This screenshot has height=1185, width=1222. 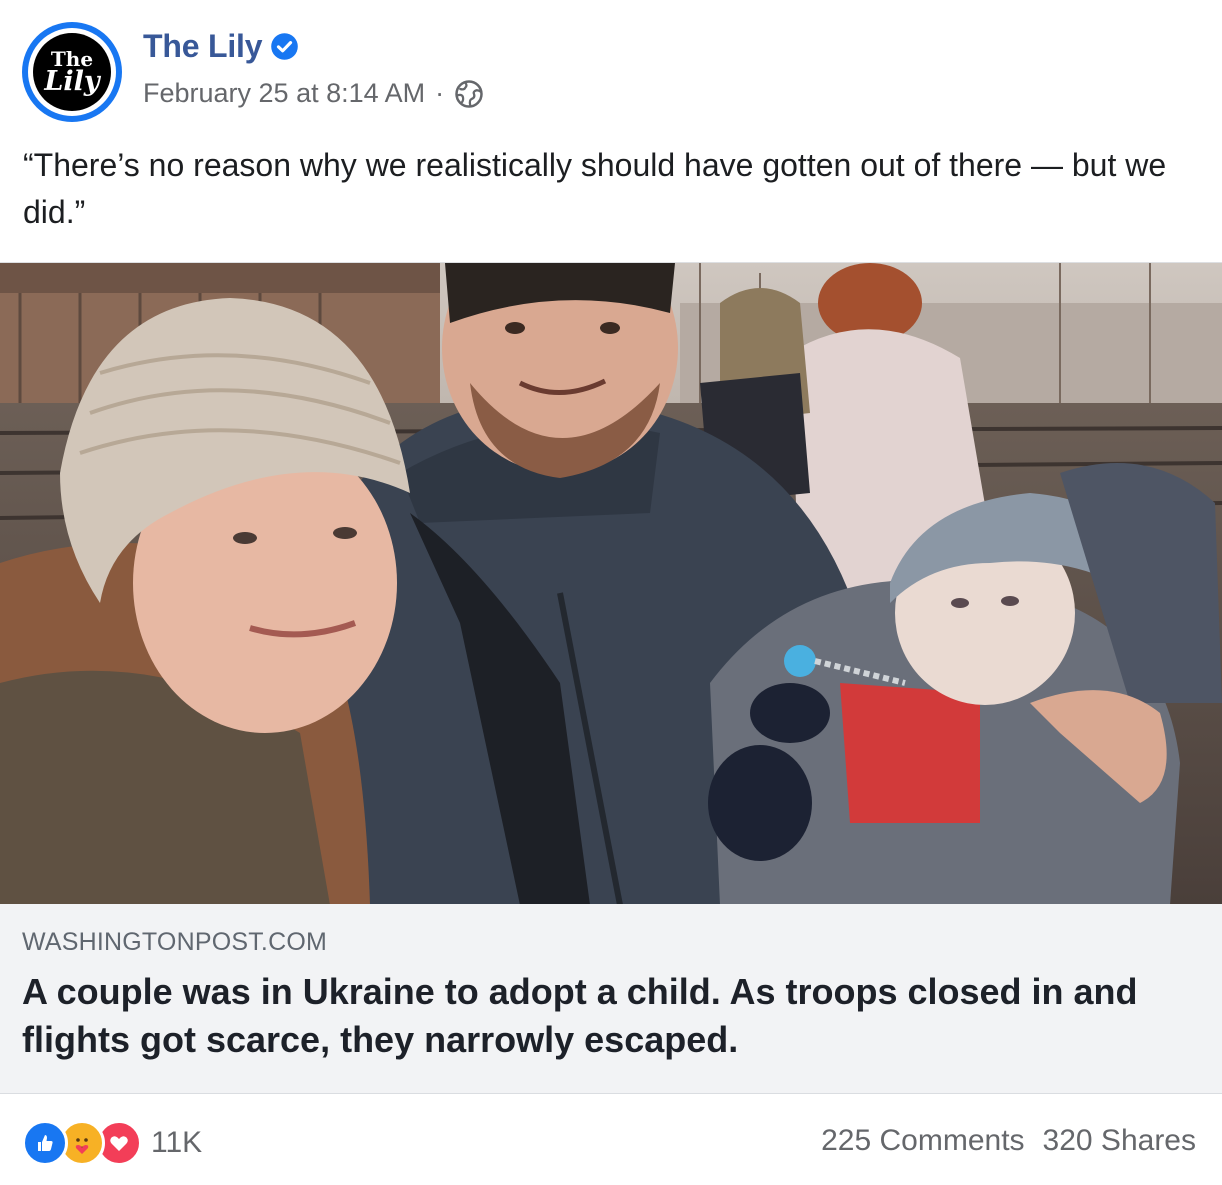 What do you see at coordinates (45, 1143) in the screenshot?
I see `like-icon` at bounding box center [45, 1143].